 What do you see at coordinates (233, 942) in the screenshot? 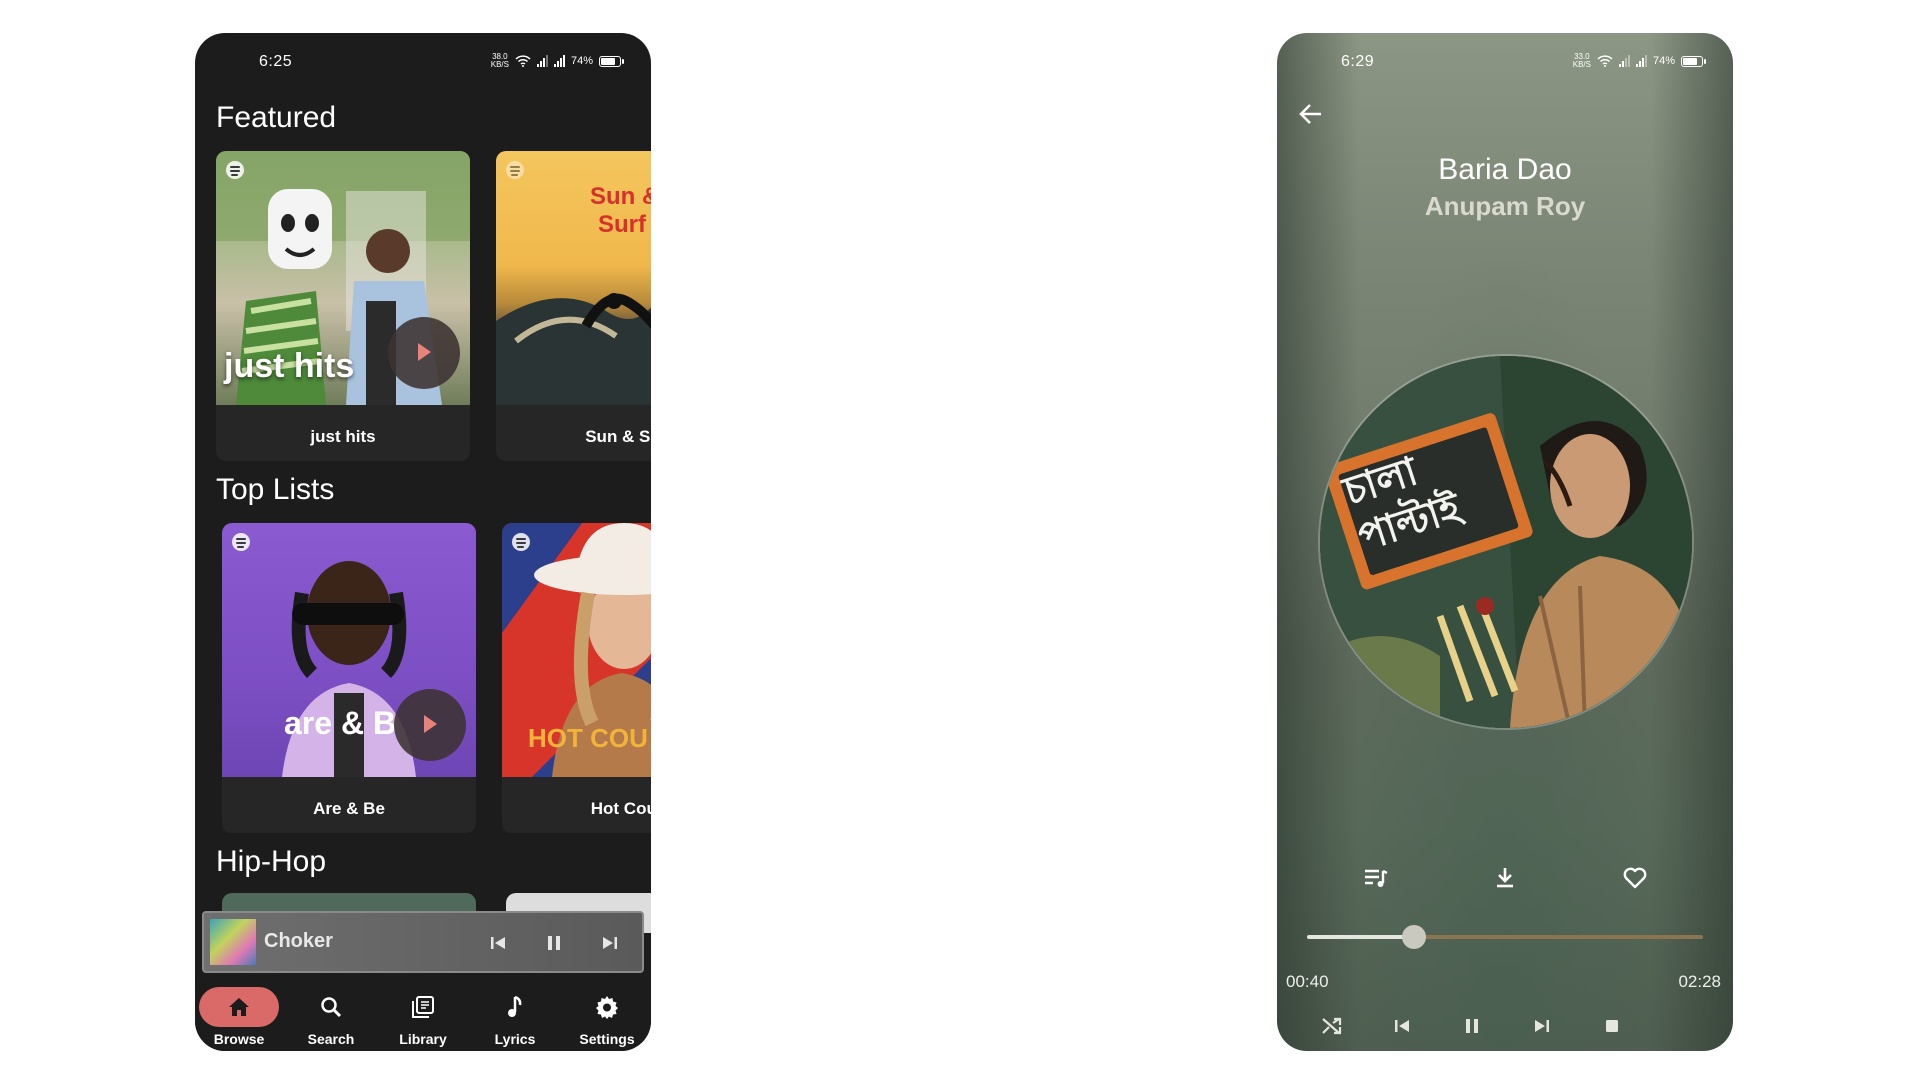
I see `mini-player-artwork` at bounding box center [233, 942].